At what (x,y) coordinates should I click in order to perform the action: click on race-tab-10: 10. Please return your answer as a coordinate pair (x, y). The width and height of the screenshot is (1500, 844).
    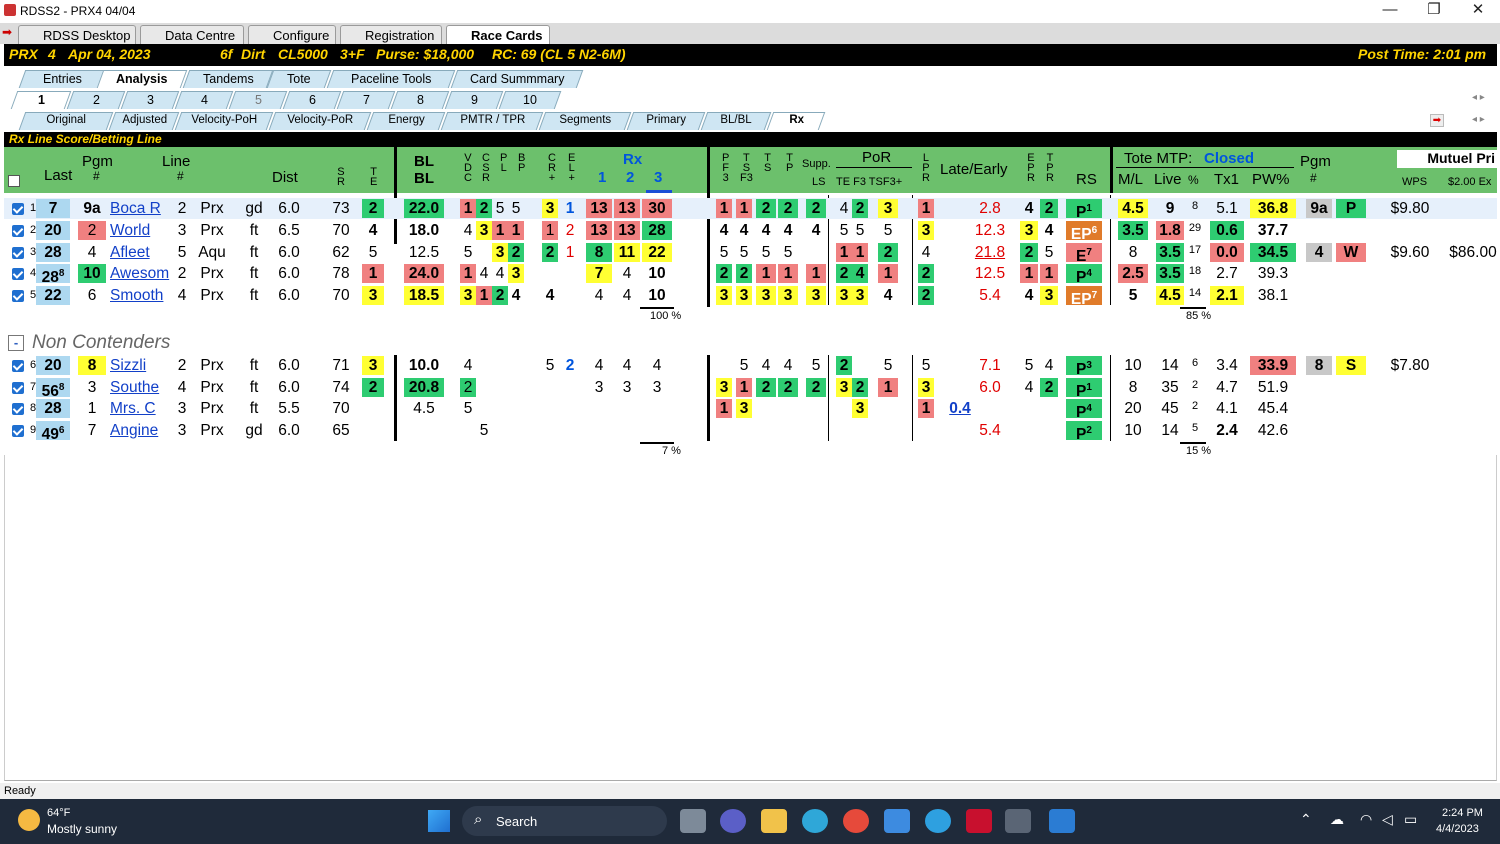
    Looking at the image, I should click on (530, 100).